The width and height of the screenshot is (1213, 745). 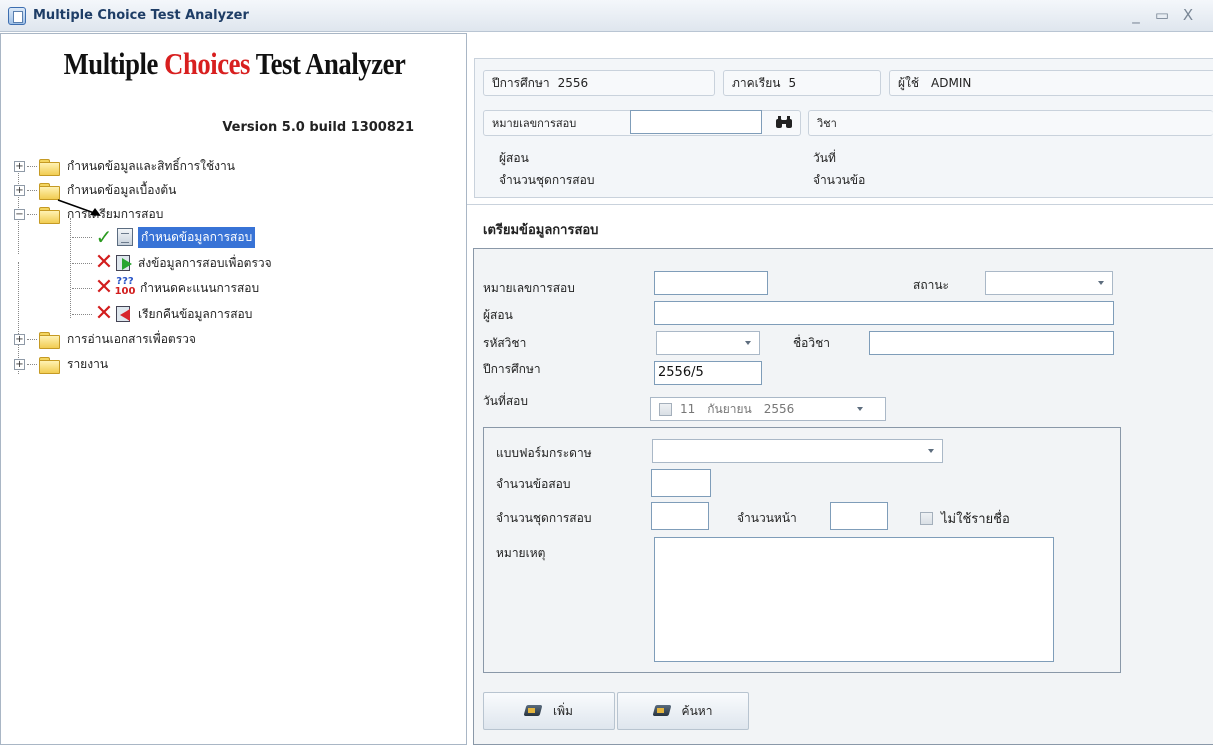 I want to click on recall-icon, so click(x=125, y=314).